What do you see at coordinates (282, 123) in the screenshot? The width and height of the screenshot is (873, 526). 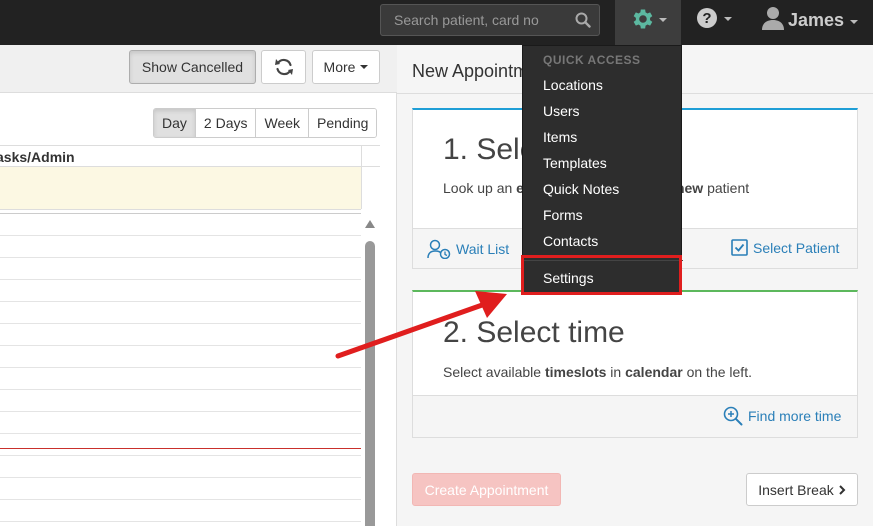 I see `view-week: Week` at bounding box center [282, 123].